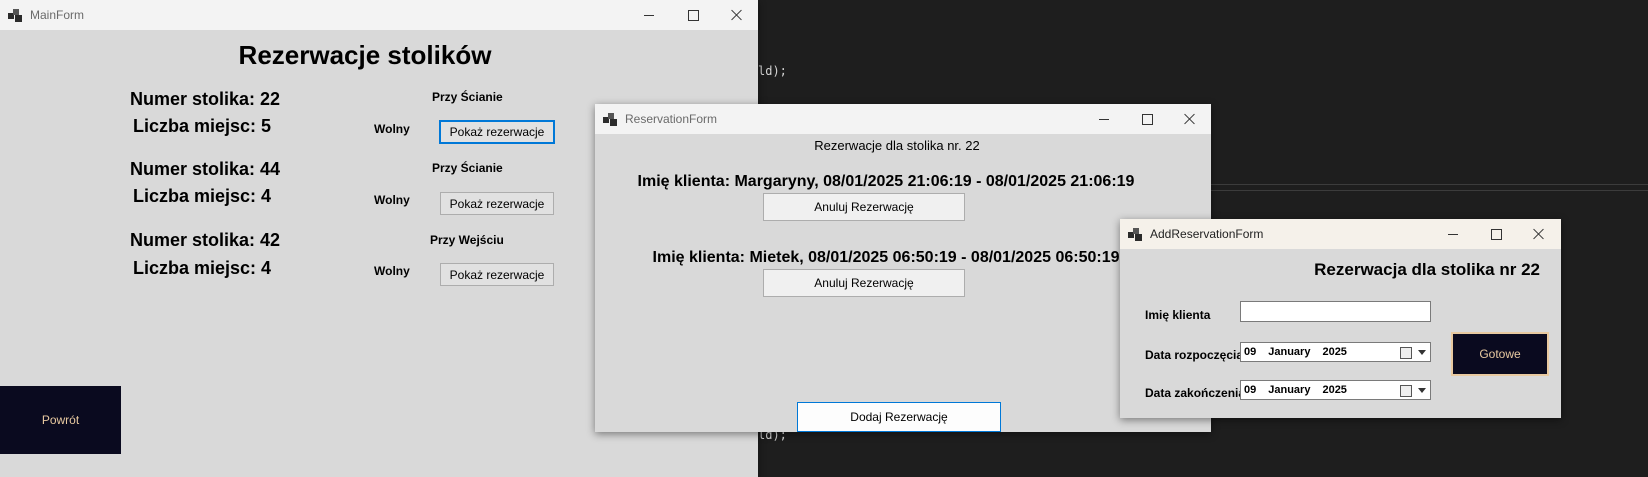 The height and width of the screenshot is (477, 1648). Describe the element at coordinates (1335, 311) in the screenshot. I see `client-name-input` at that location.